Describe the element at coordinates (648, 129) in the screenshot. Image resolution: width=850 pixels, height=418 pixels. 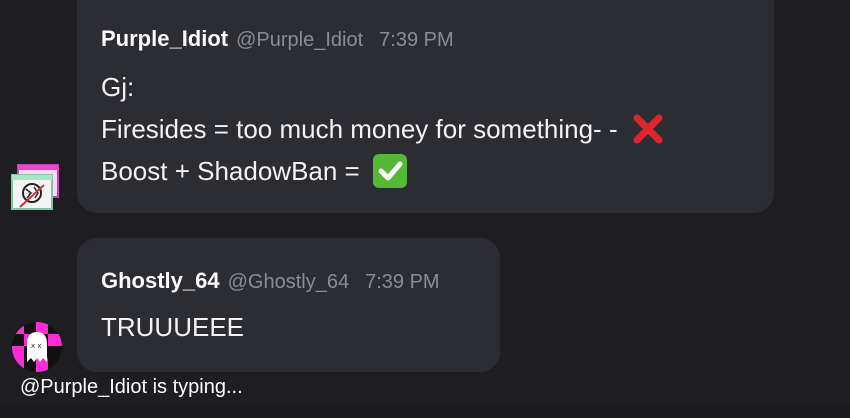
I see `cross-mark-emoji-icon` at that location.